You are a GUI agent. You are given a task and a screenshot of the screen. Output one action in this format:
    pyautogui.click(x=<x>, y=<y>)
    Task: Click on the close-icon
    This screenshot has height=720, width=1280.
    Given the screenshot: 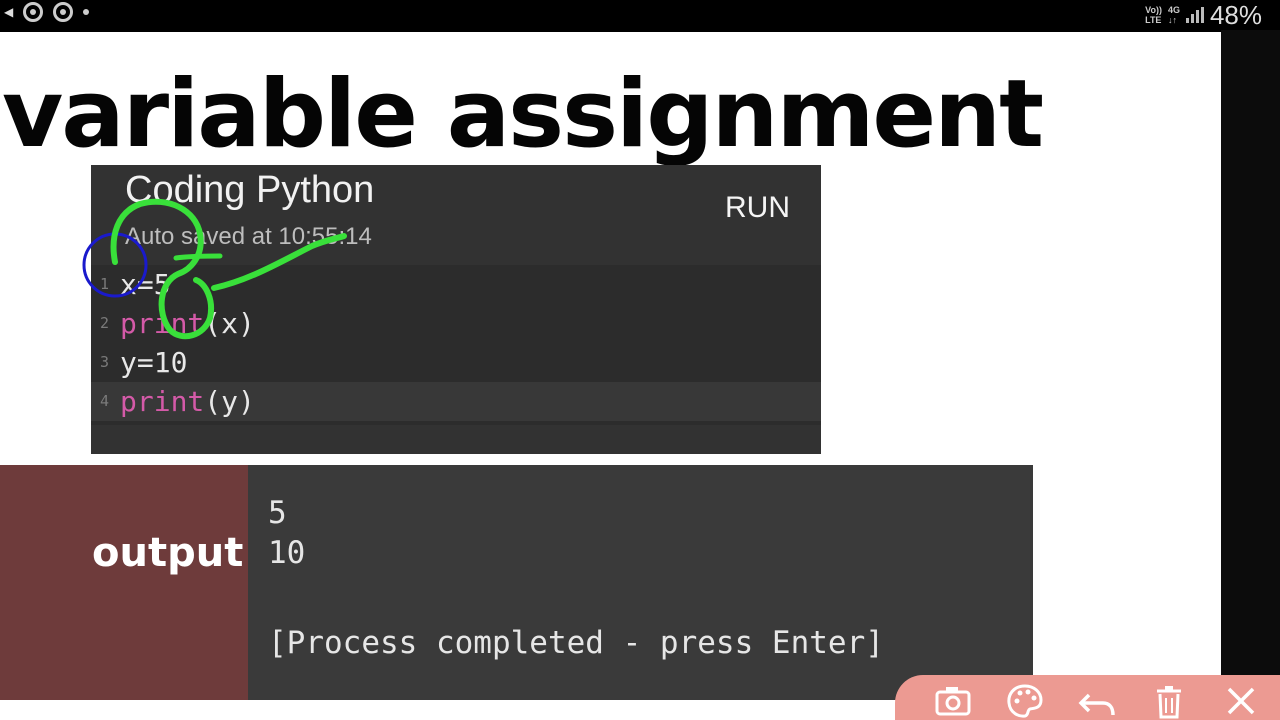 What is the action you would take?
    pyautogui.click(x=1241, y=701)
    